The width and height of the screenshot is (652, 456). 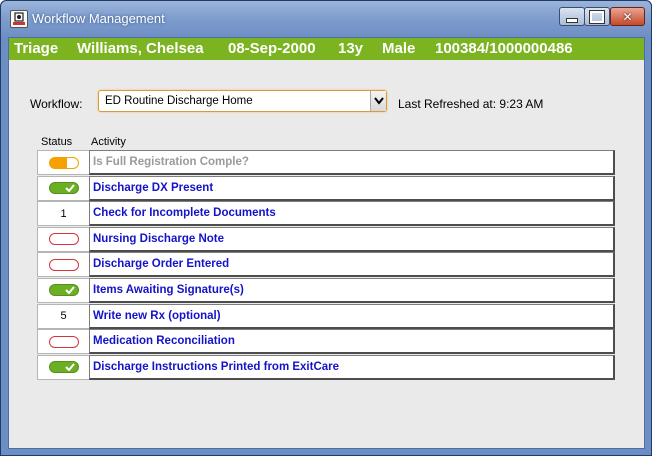 I want to click on title-bar: Workflow Management ✕, so click(x=326, y=19).